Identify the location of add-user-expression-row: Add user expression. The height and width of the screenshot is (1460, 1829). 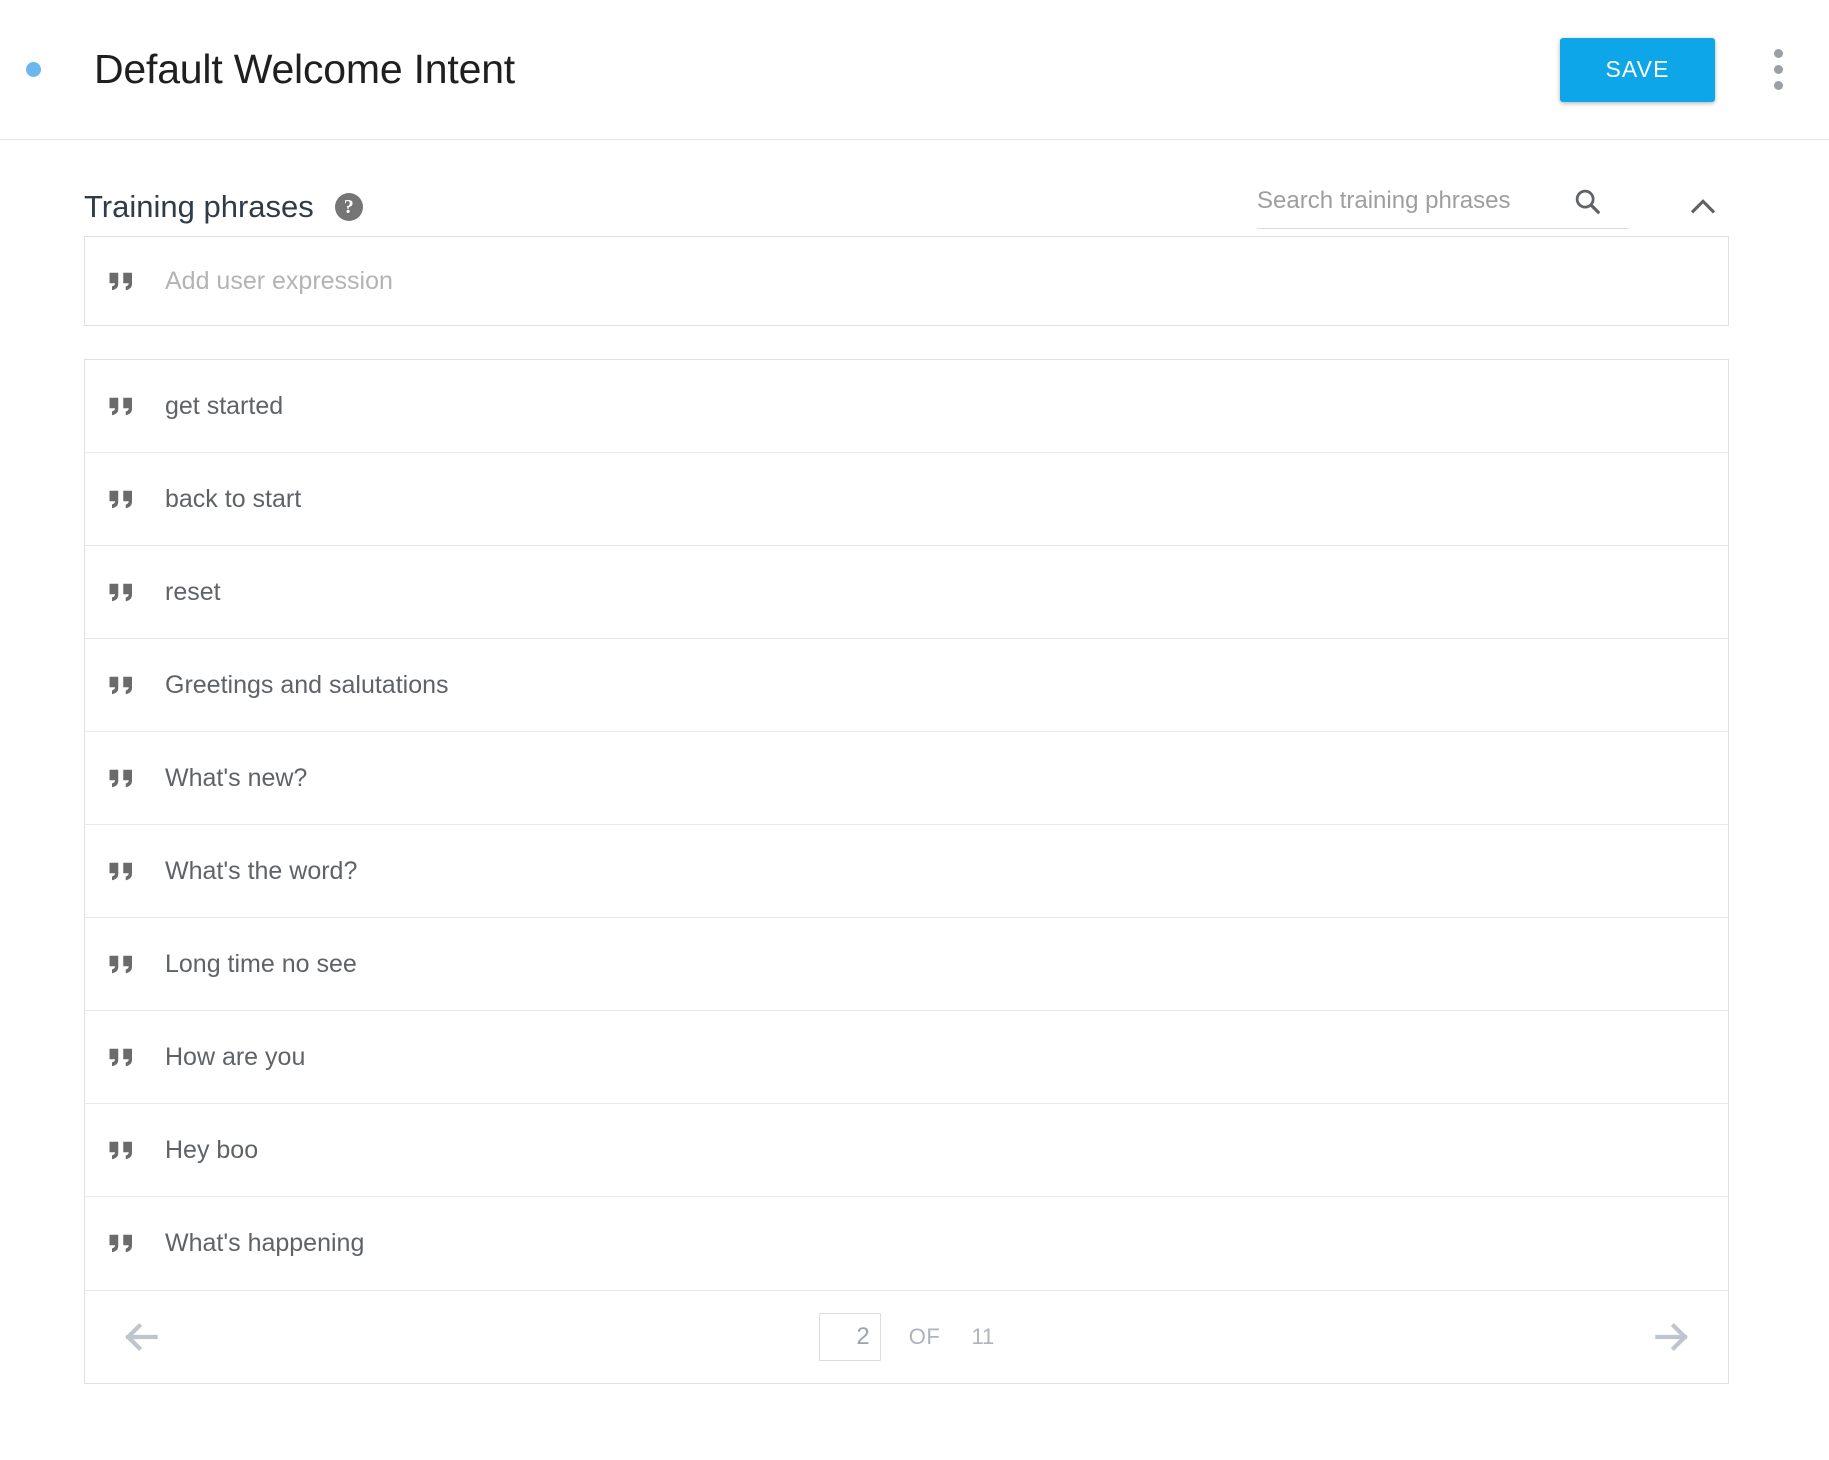
(906, 281).